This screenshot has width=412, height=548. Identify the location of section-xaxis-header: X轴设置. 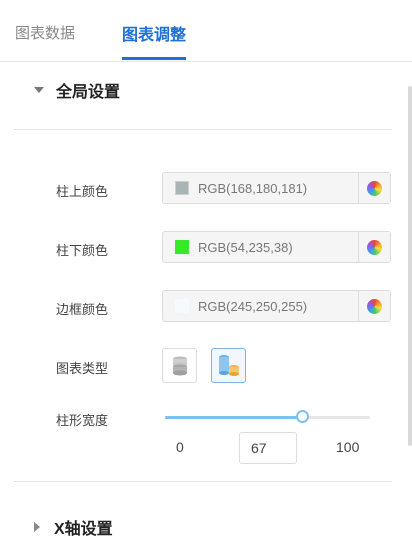
(73, 527).